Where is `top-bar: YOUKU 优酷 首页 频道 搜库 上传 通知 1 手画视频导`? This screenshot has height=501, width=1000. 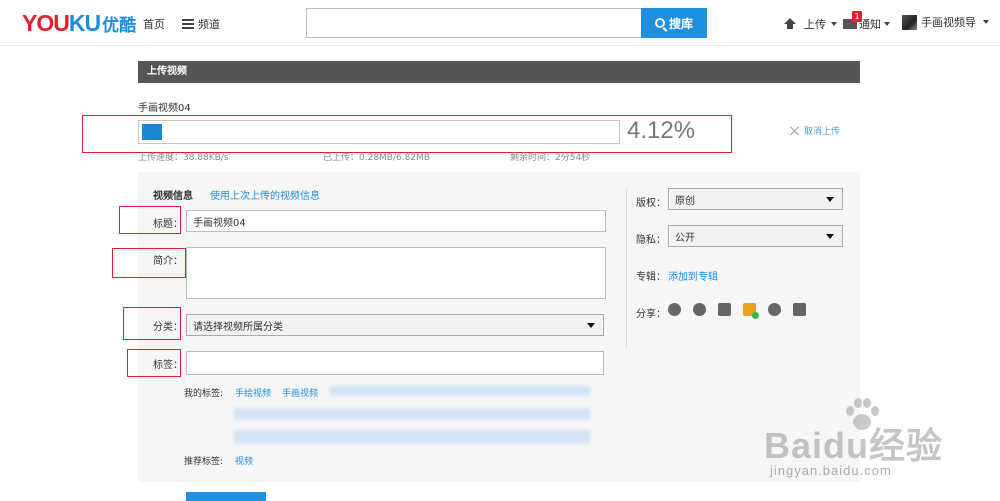
top-bar: YOUKU 优酷 首页 频道 搜库 上传 通知 1 手画视频导 is located at coordinates (500, 23).